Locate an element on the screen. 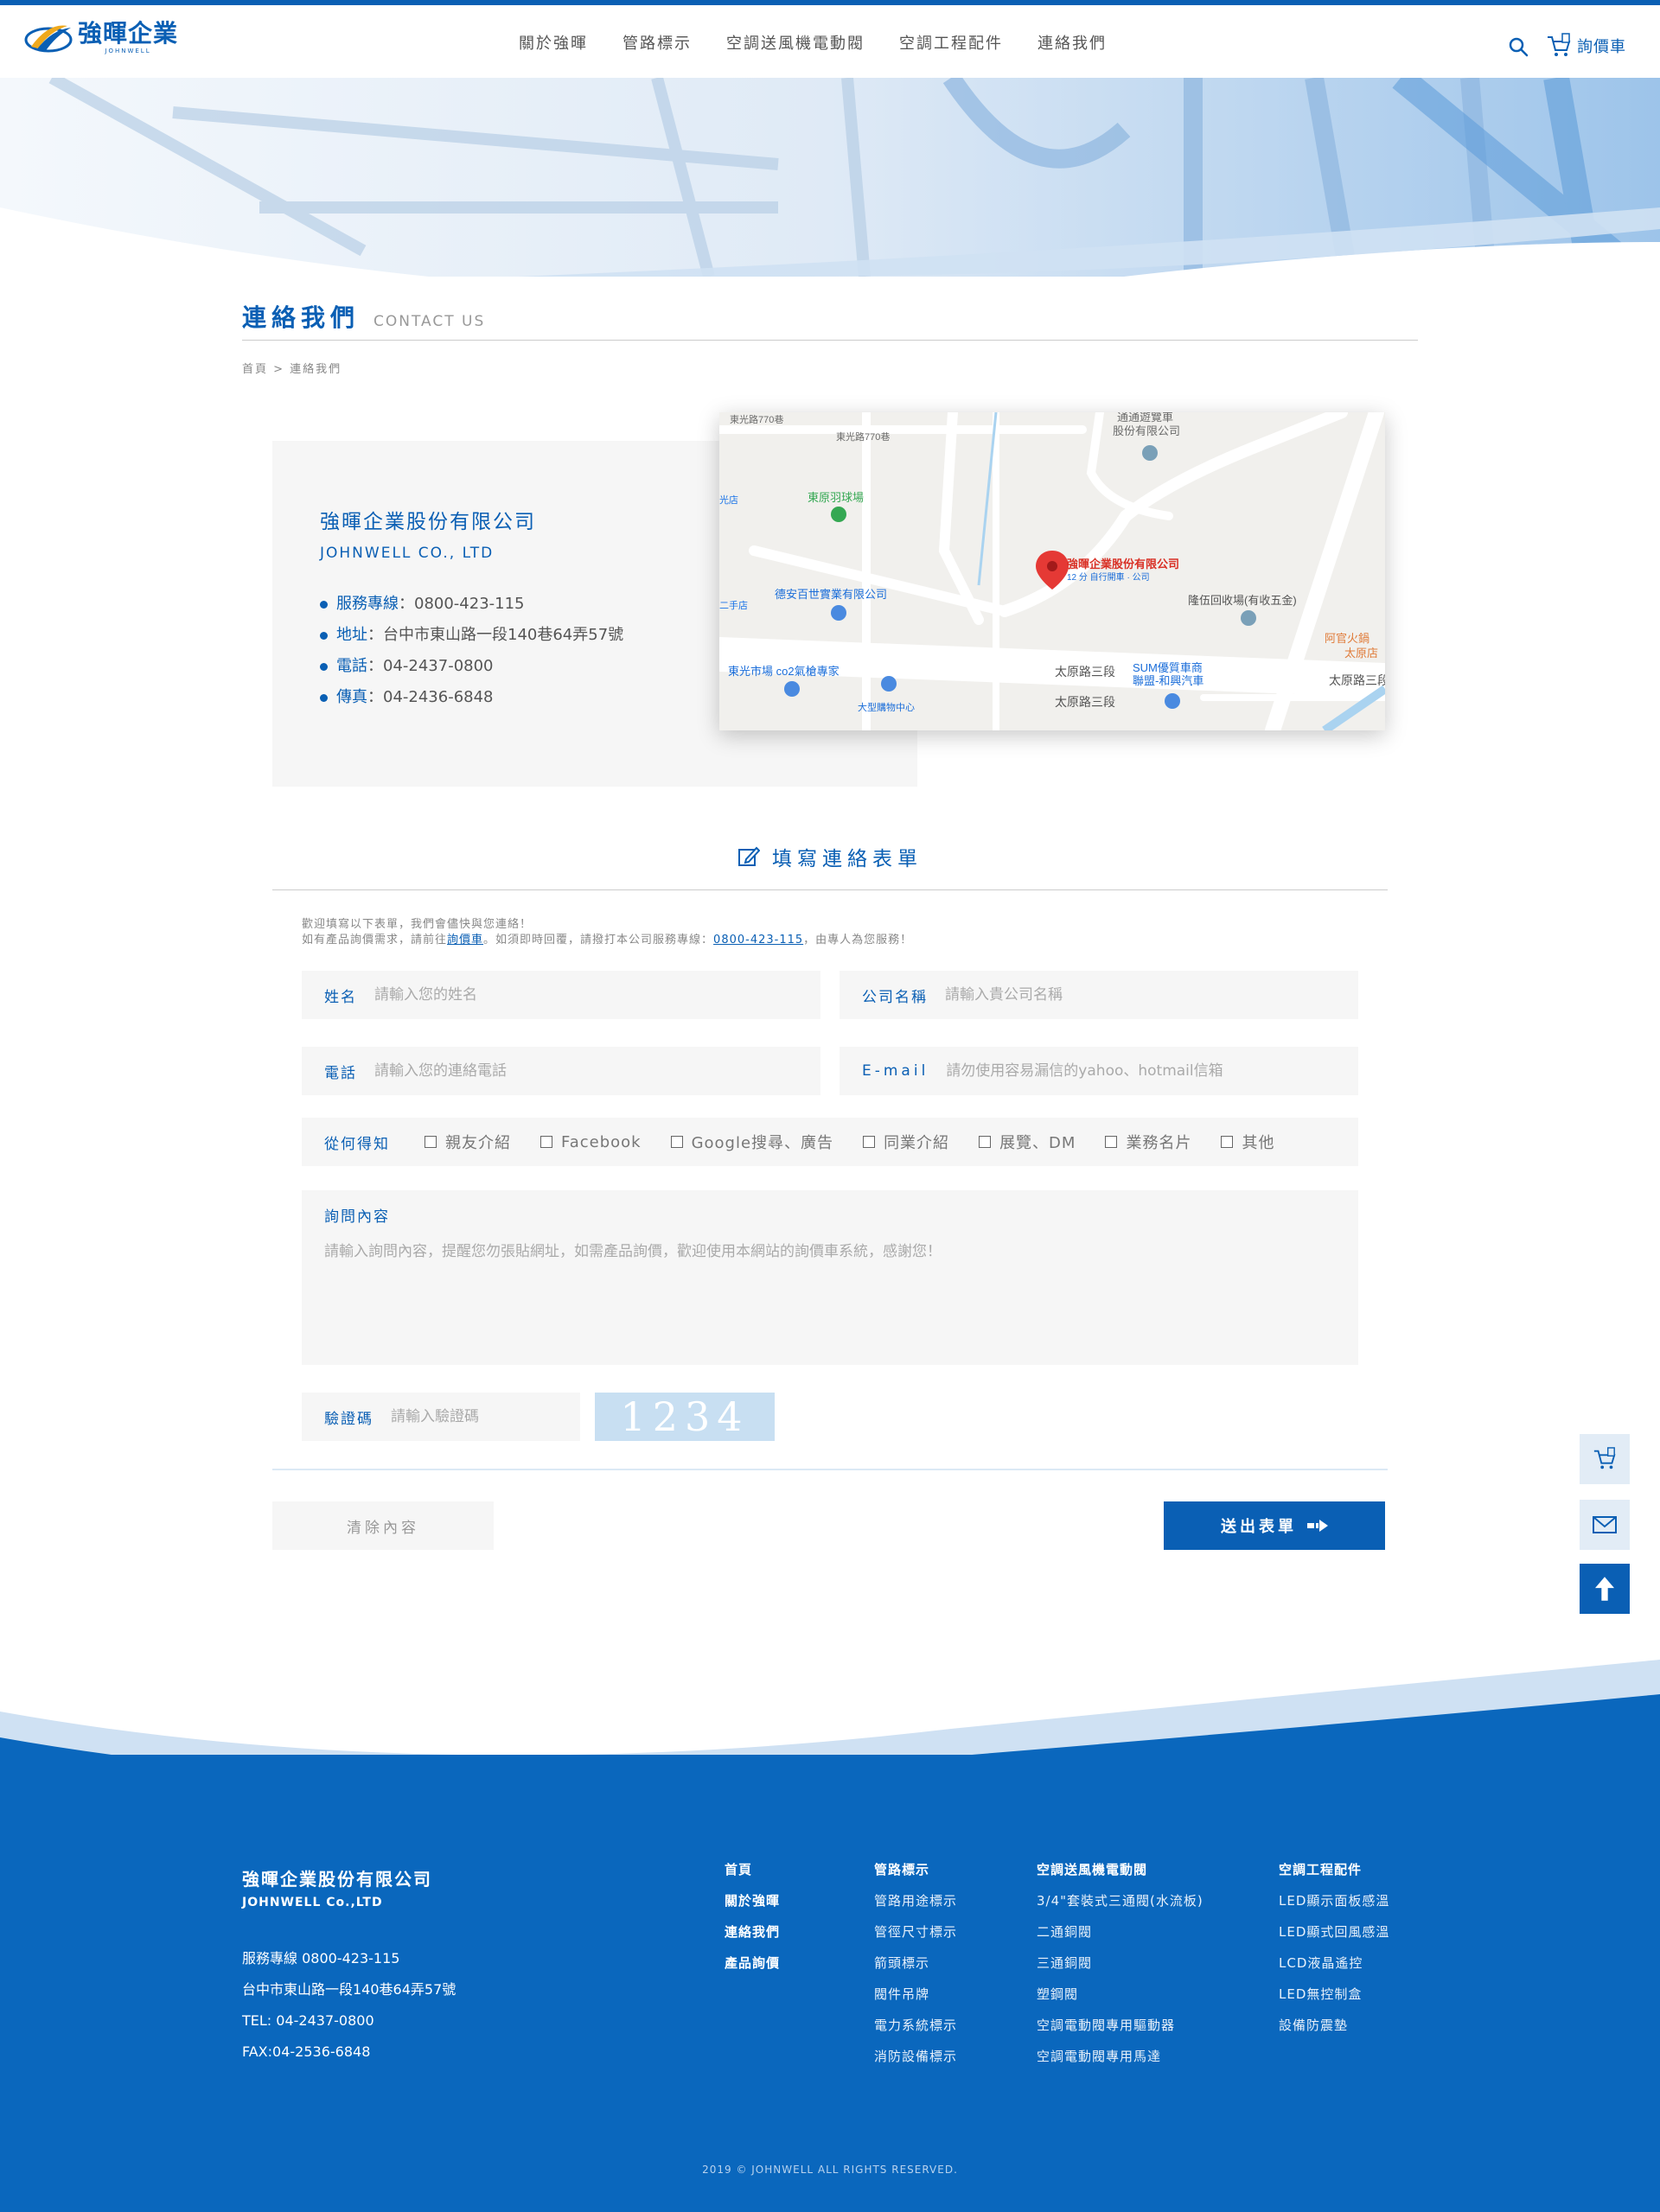 The height and width of the screenshot is (2212, 1660). content-textarea is located at coordinates (825, 1295).